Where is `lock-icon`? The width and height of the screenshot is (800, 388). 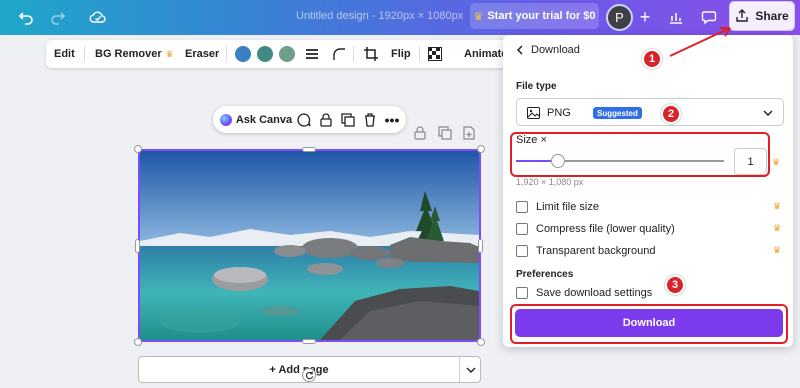 lock-icon is located at coordinates (326, 119).